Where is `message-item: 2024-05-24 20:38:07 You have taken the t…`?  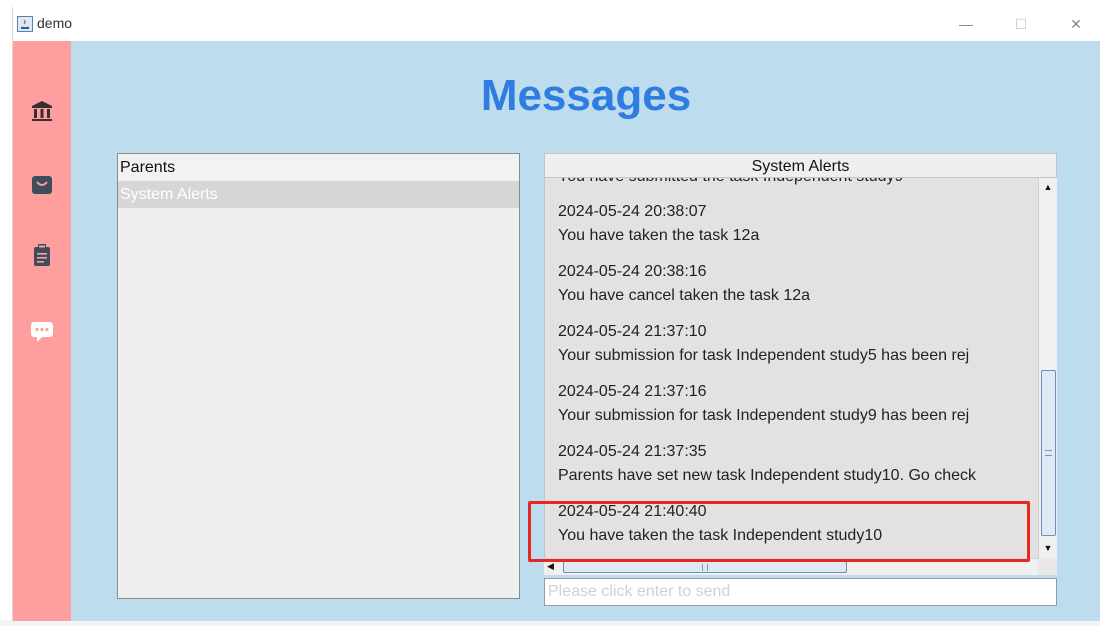
message-item: 2024-05-24 20:38:07 You have taken the t… is located at coordinates (798, 224).